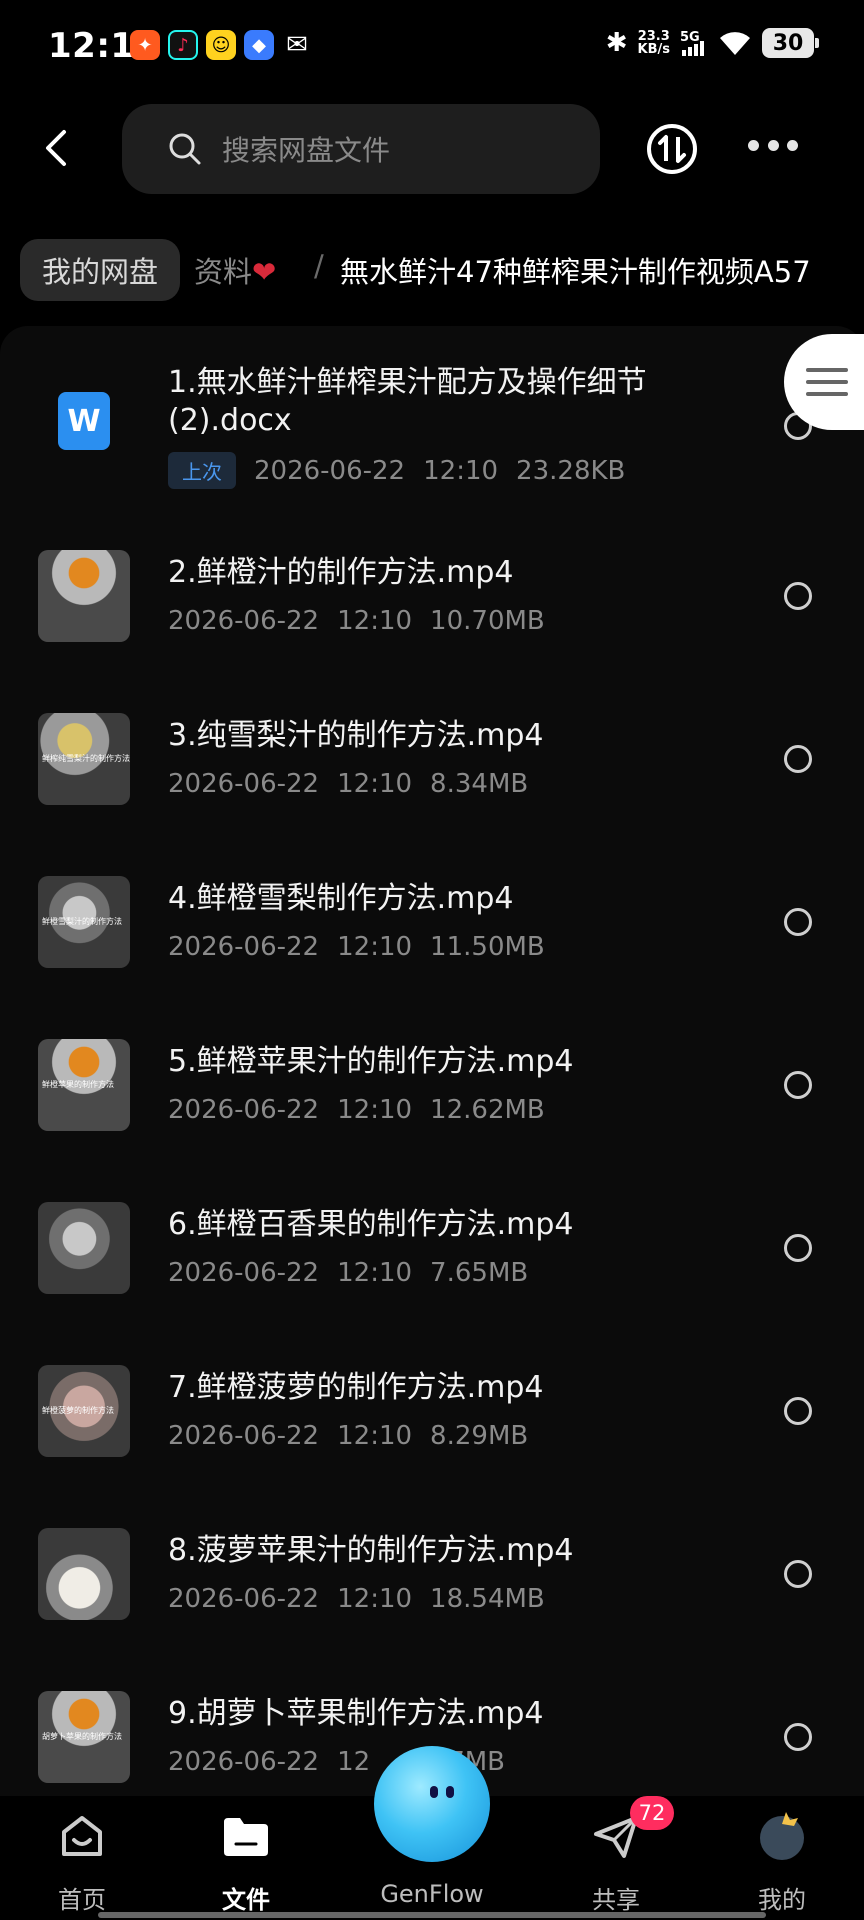 The image size is (864, 1920). I want to click on breadcrumb-parent-label: 资料, so click(223, 272).